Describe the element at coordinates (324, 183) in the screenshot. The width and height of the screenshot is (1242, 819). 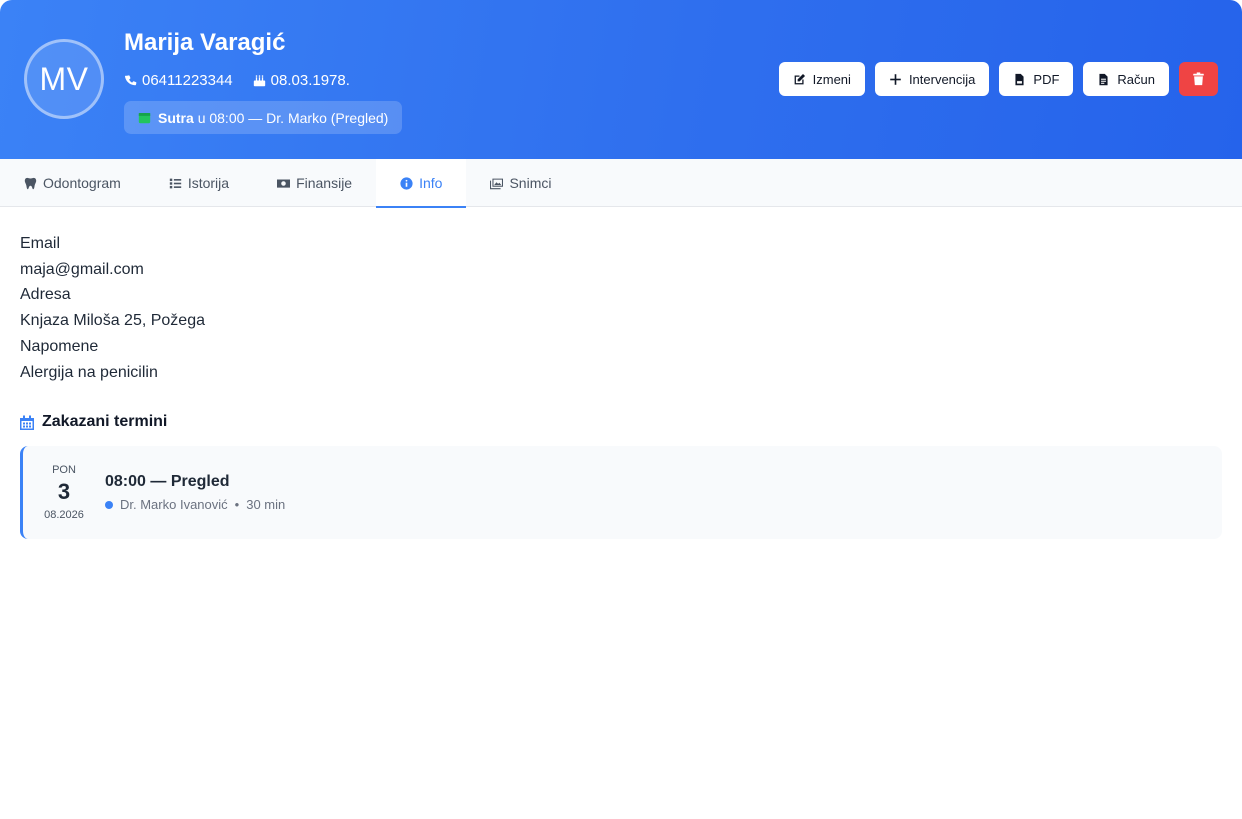
I see `tab-finances-label: Finansije` at that location.